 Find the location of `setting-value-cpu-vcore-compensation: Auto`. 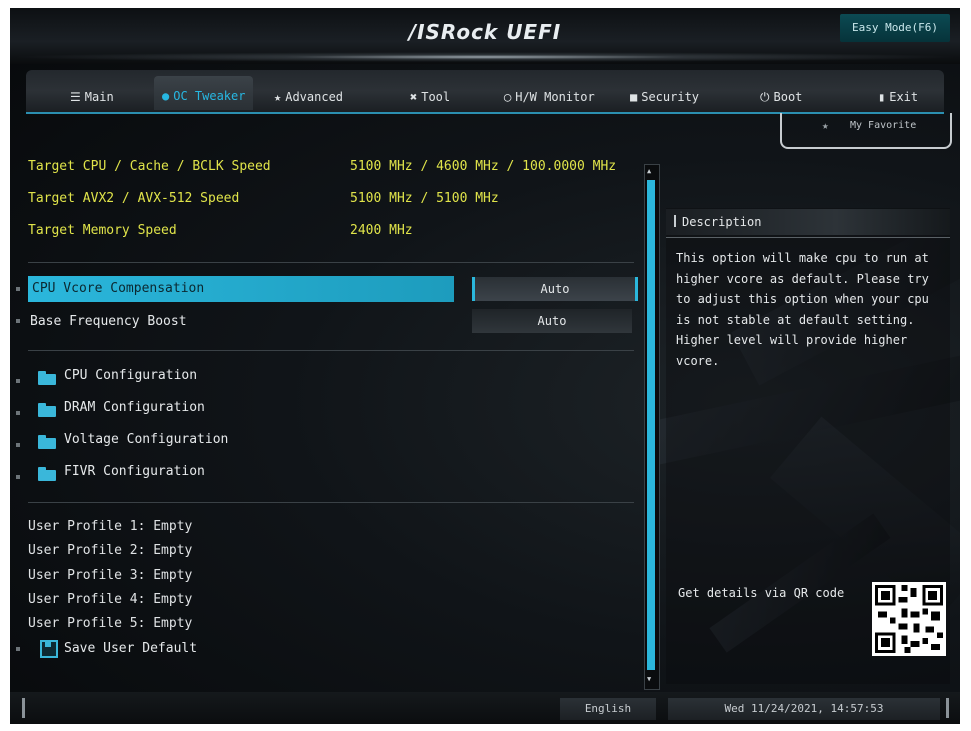

setting-value-cpu-vcore-compensation: Auto is located at coordinates (555, 289).